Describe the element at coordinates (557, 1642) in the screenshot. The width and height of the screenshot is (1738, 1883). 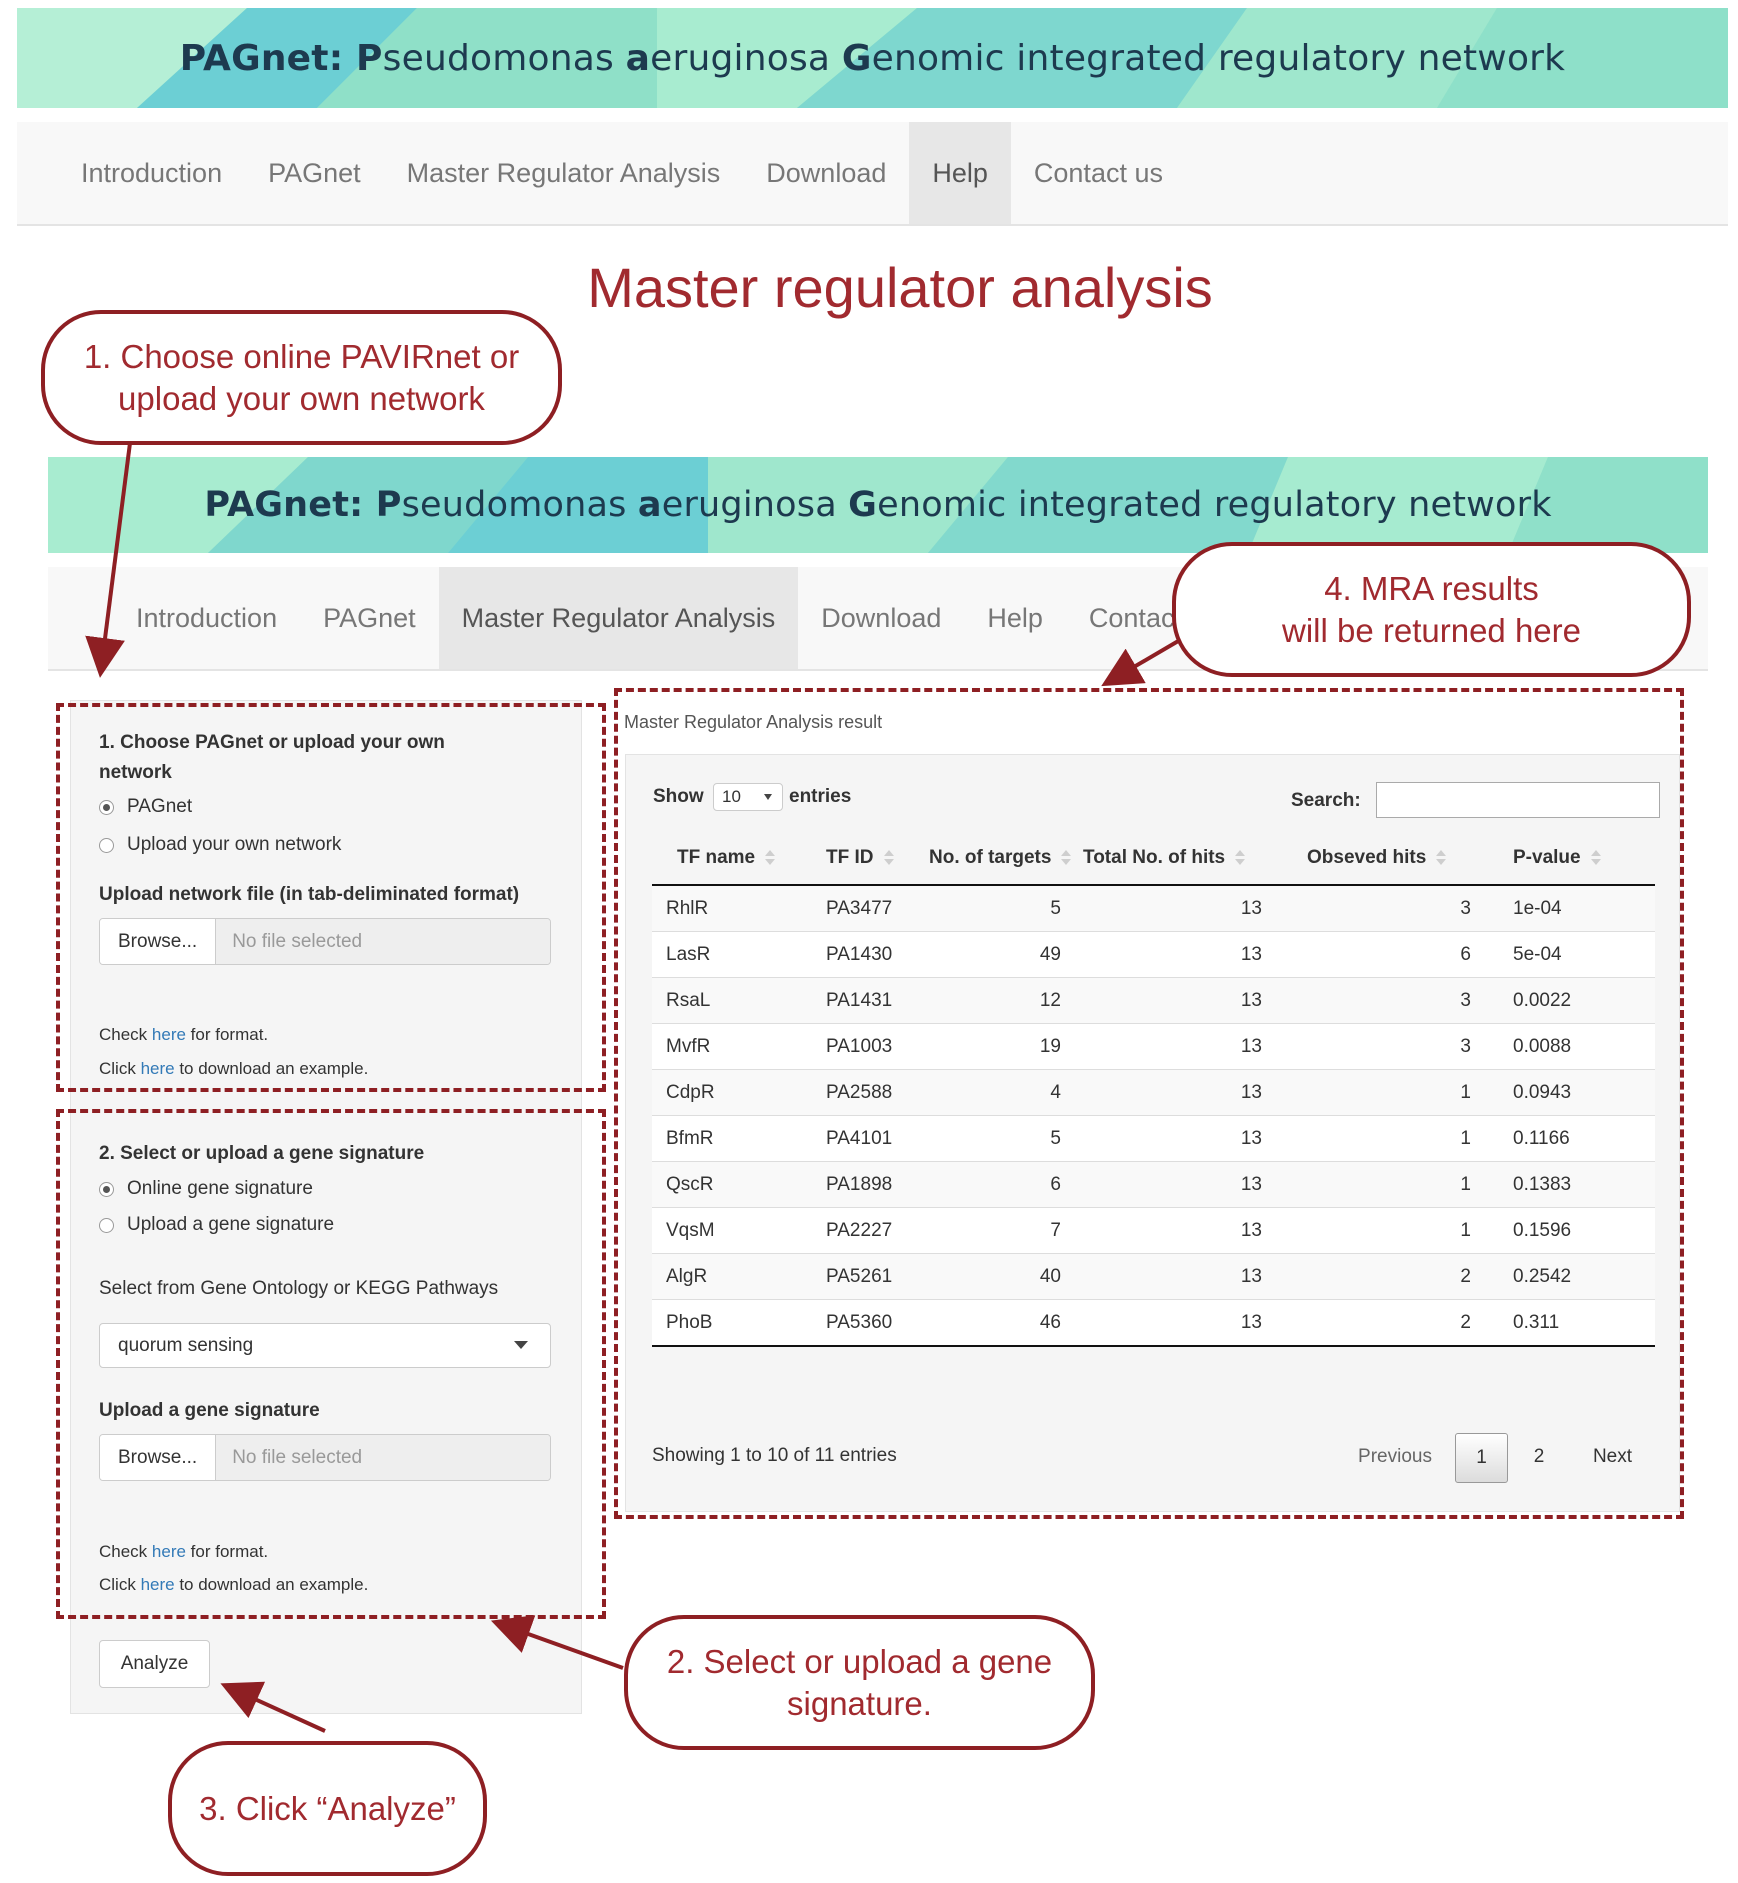
I see `arrow-callout2` at that location.